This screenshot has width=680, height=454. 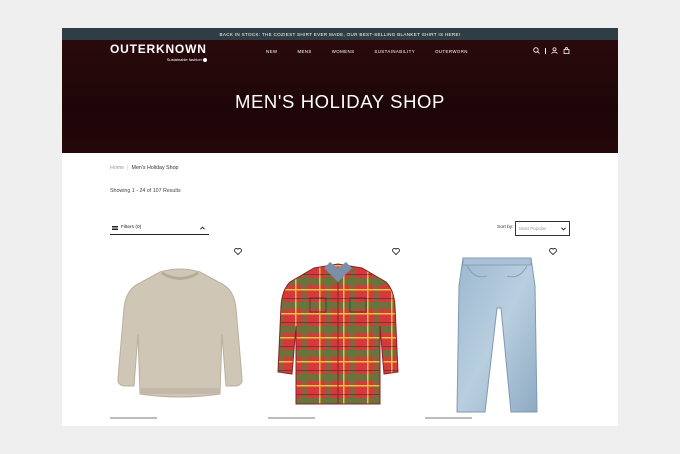 I want to click on nav-item-mens: MENS, so click(x=304, y=51).